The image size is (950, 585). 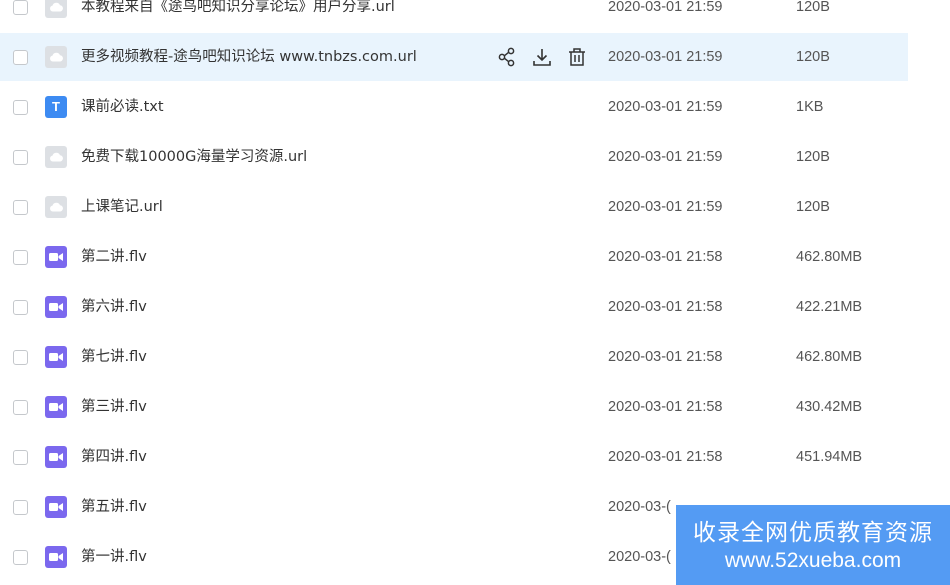 I want to click on file-row: T 课前必读.txt 2020-03-01 21:59 1KB, so click(x=454, y=107).